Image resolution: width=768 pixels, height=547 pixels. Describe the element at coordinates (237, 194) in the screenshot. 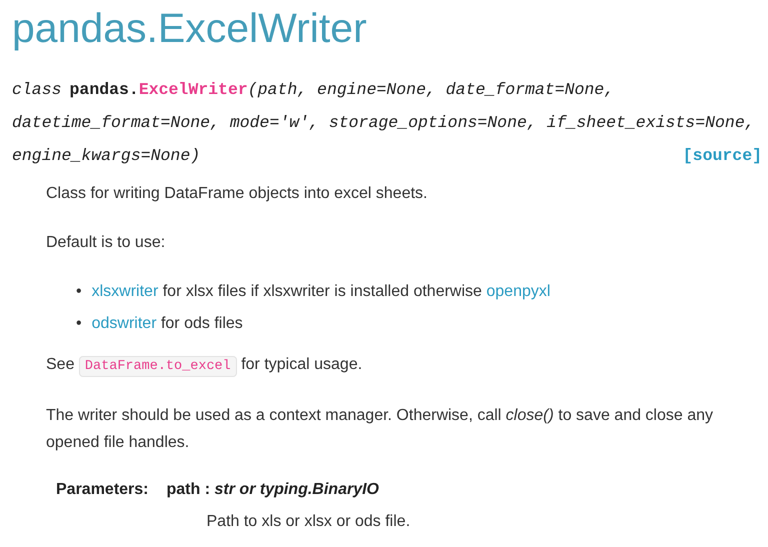

I see `summary-text: Class for writing DataFrame objects into excel sheets.` at that location.